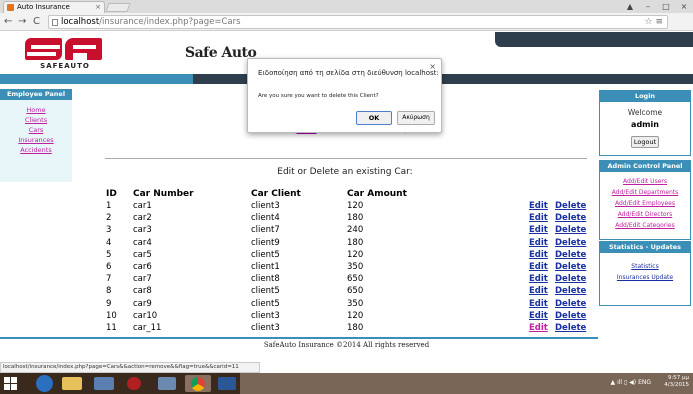 The image size is (693, 394). I want to click on tab-close-icon: ×, so click(98, 7).